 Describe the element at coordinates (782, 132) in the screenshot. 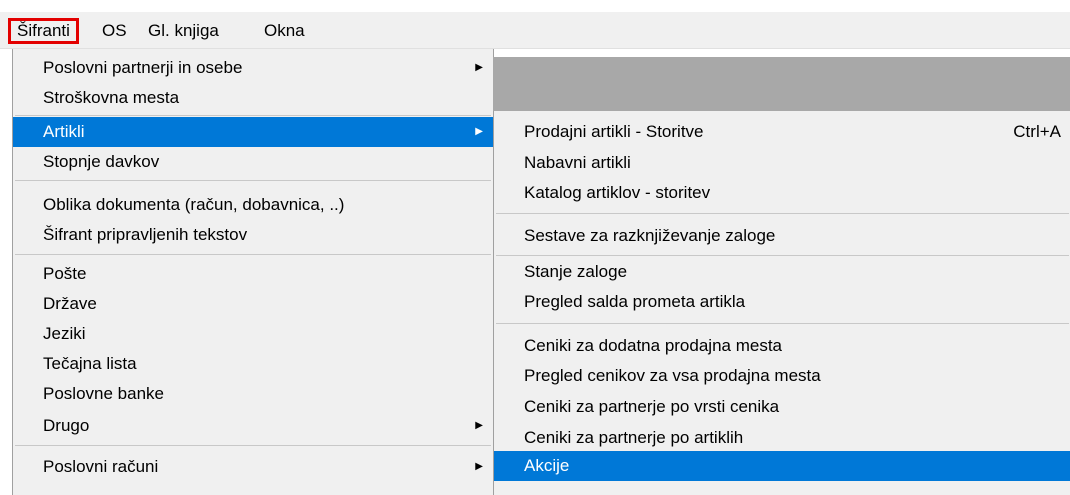

I see `submenu-item-prodajni-artikli: Prodajni artikli - Storitve Ctrl+A` at that location.